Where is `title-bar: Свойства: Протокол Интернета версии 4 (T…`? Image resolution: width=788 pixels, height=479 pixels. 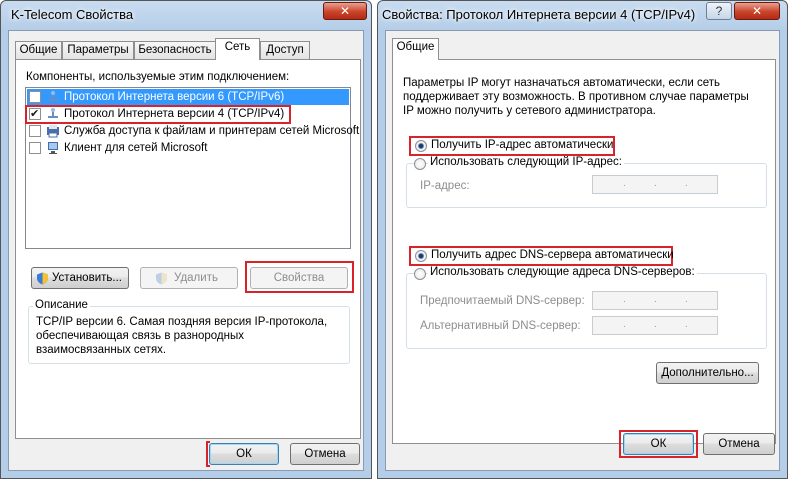
title-bar: Свойства: Протокол Интернета версии 4 (T… is located at coordinates (582, 15).